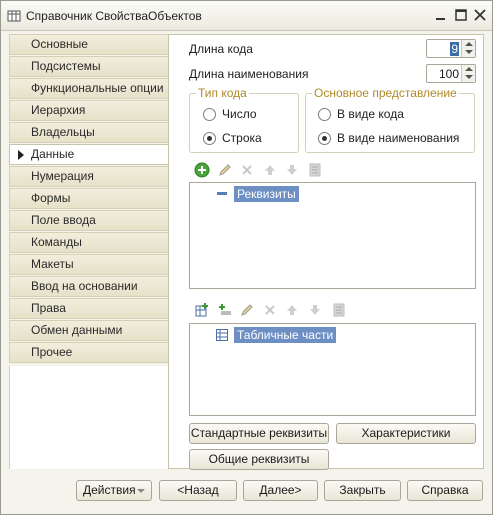 The width and height of the screenshot is (493, 515). I want to click on nav-item-functional-options: Функциональные опции, so click(89, 88).